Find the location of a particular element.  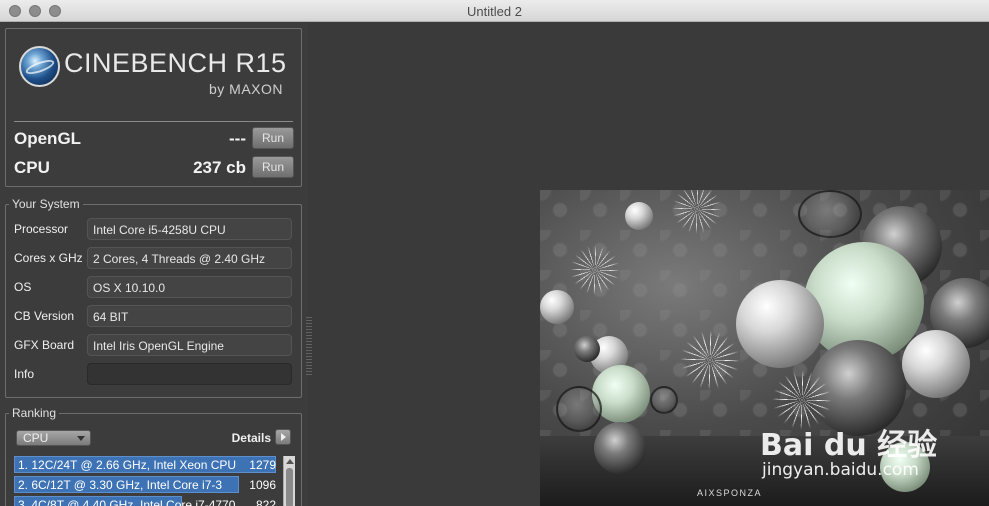

system-row-processor: Processor Intel Core i5-4258U CPU is located at coordinates (155, 229).